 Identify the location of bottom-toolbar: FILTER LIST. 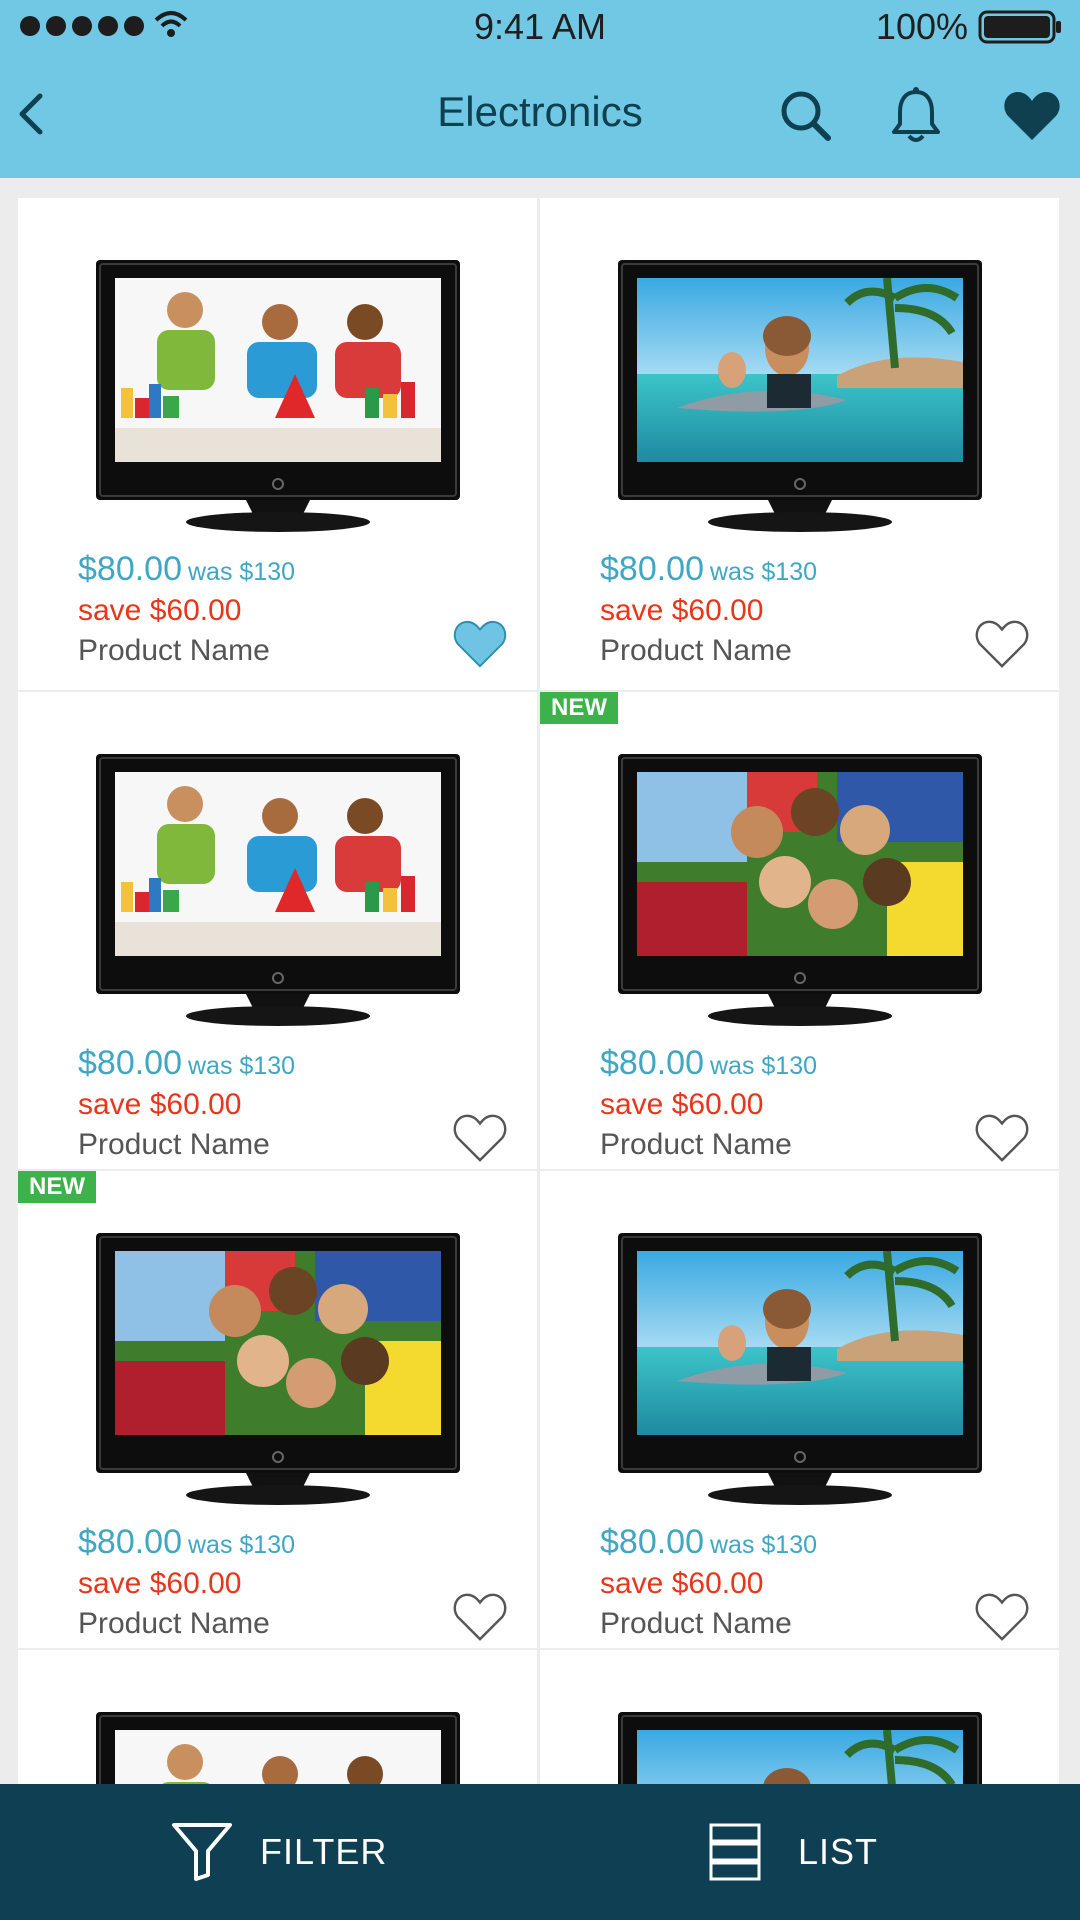
(540, 1852).